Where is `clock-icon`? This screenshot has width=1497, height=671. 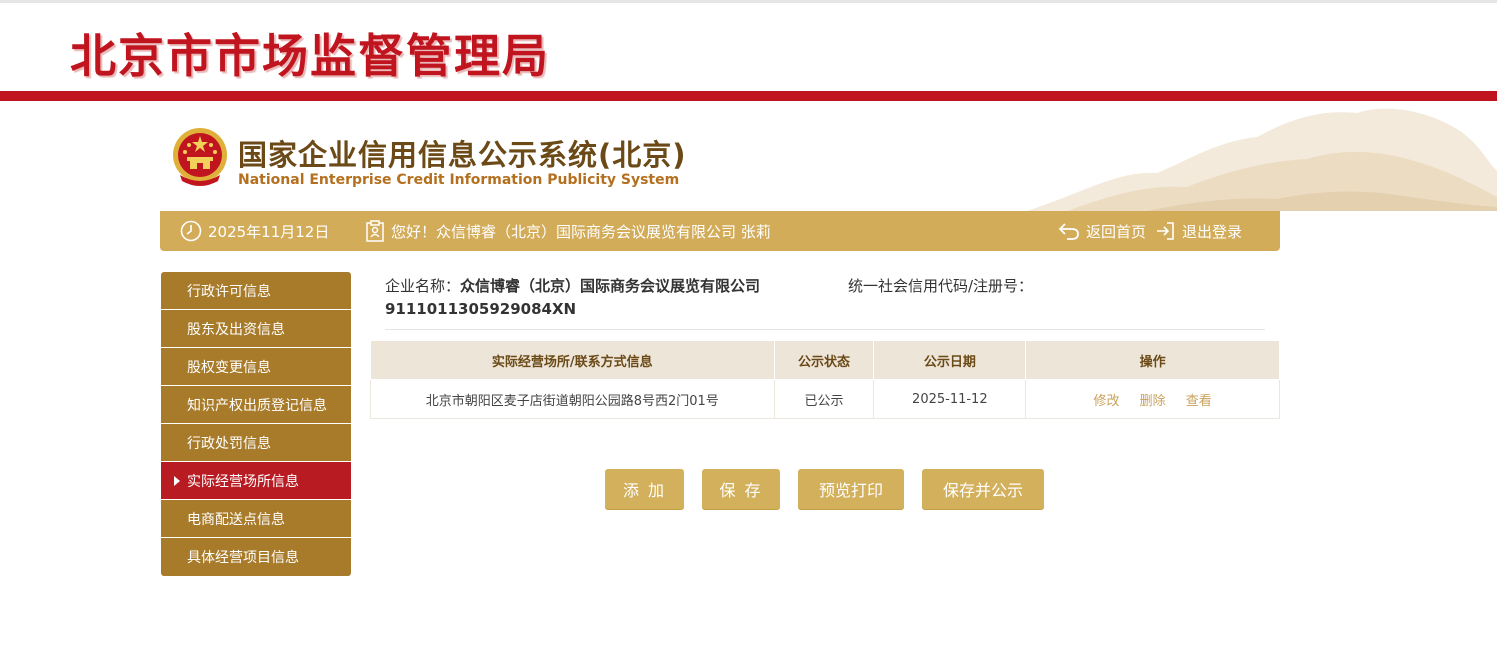 clock-icon is located at coordinates (191, 231).